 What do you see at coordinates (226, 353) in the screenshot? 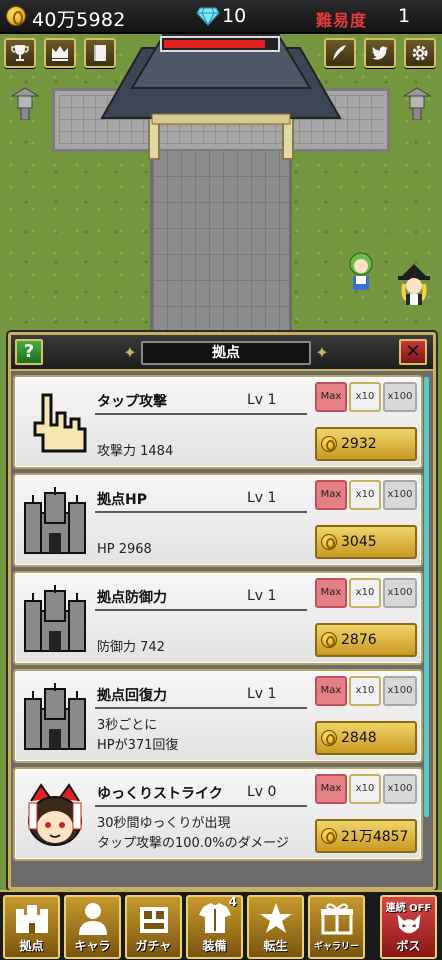
I see `panel-title: 拠点` at bounding box center [226, 353].